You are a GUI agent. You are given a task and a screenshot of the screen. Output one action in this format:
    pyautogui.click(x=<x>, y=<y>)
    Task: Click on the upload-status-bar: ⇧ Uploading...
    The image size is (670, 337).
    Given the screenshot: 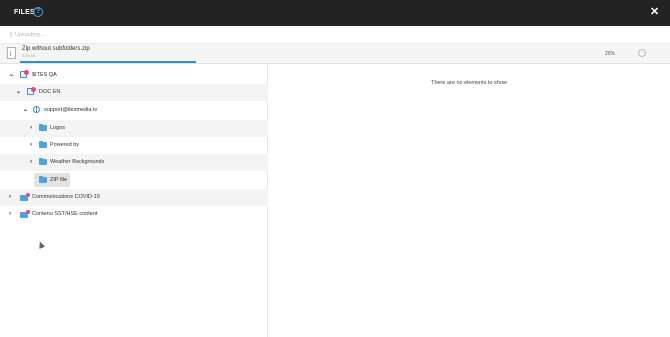 What is the action you would take?
    pyautogui.click(x=335, y=35)
    